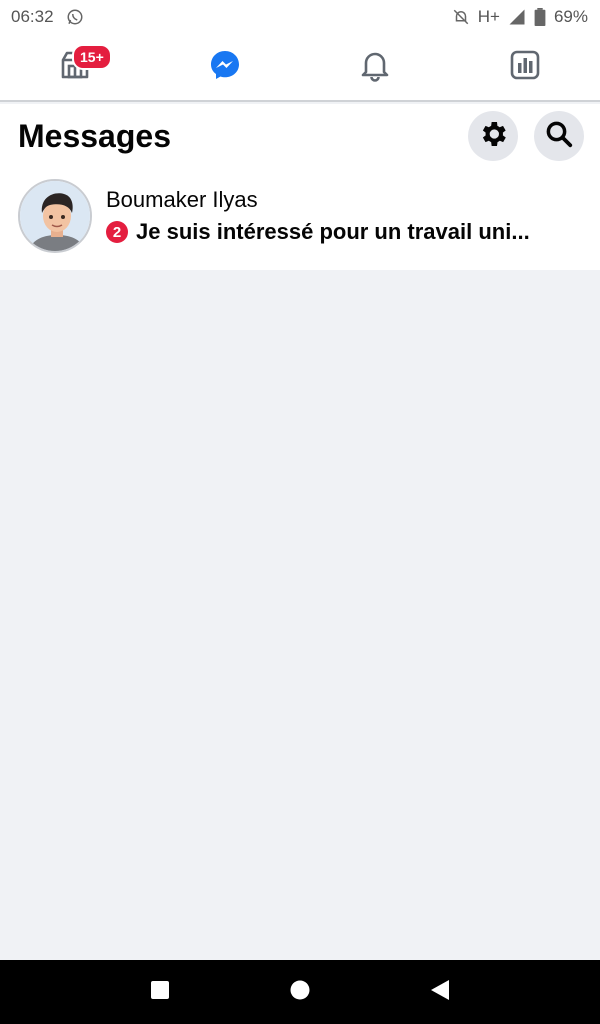 The width and height of the screenshot is (600, 1024). What do you see at coordinates (517, 17) in the screenshot?
I see `signal-icon` at bounding box center [517, 17].